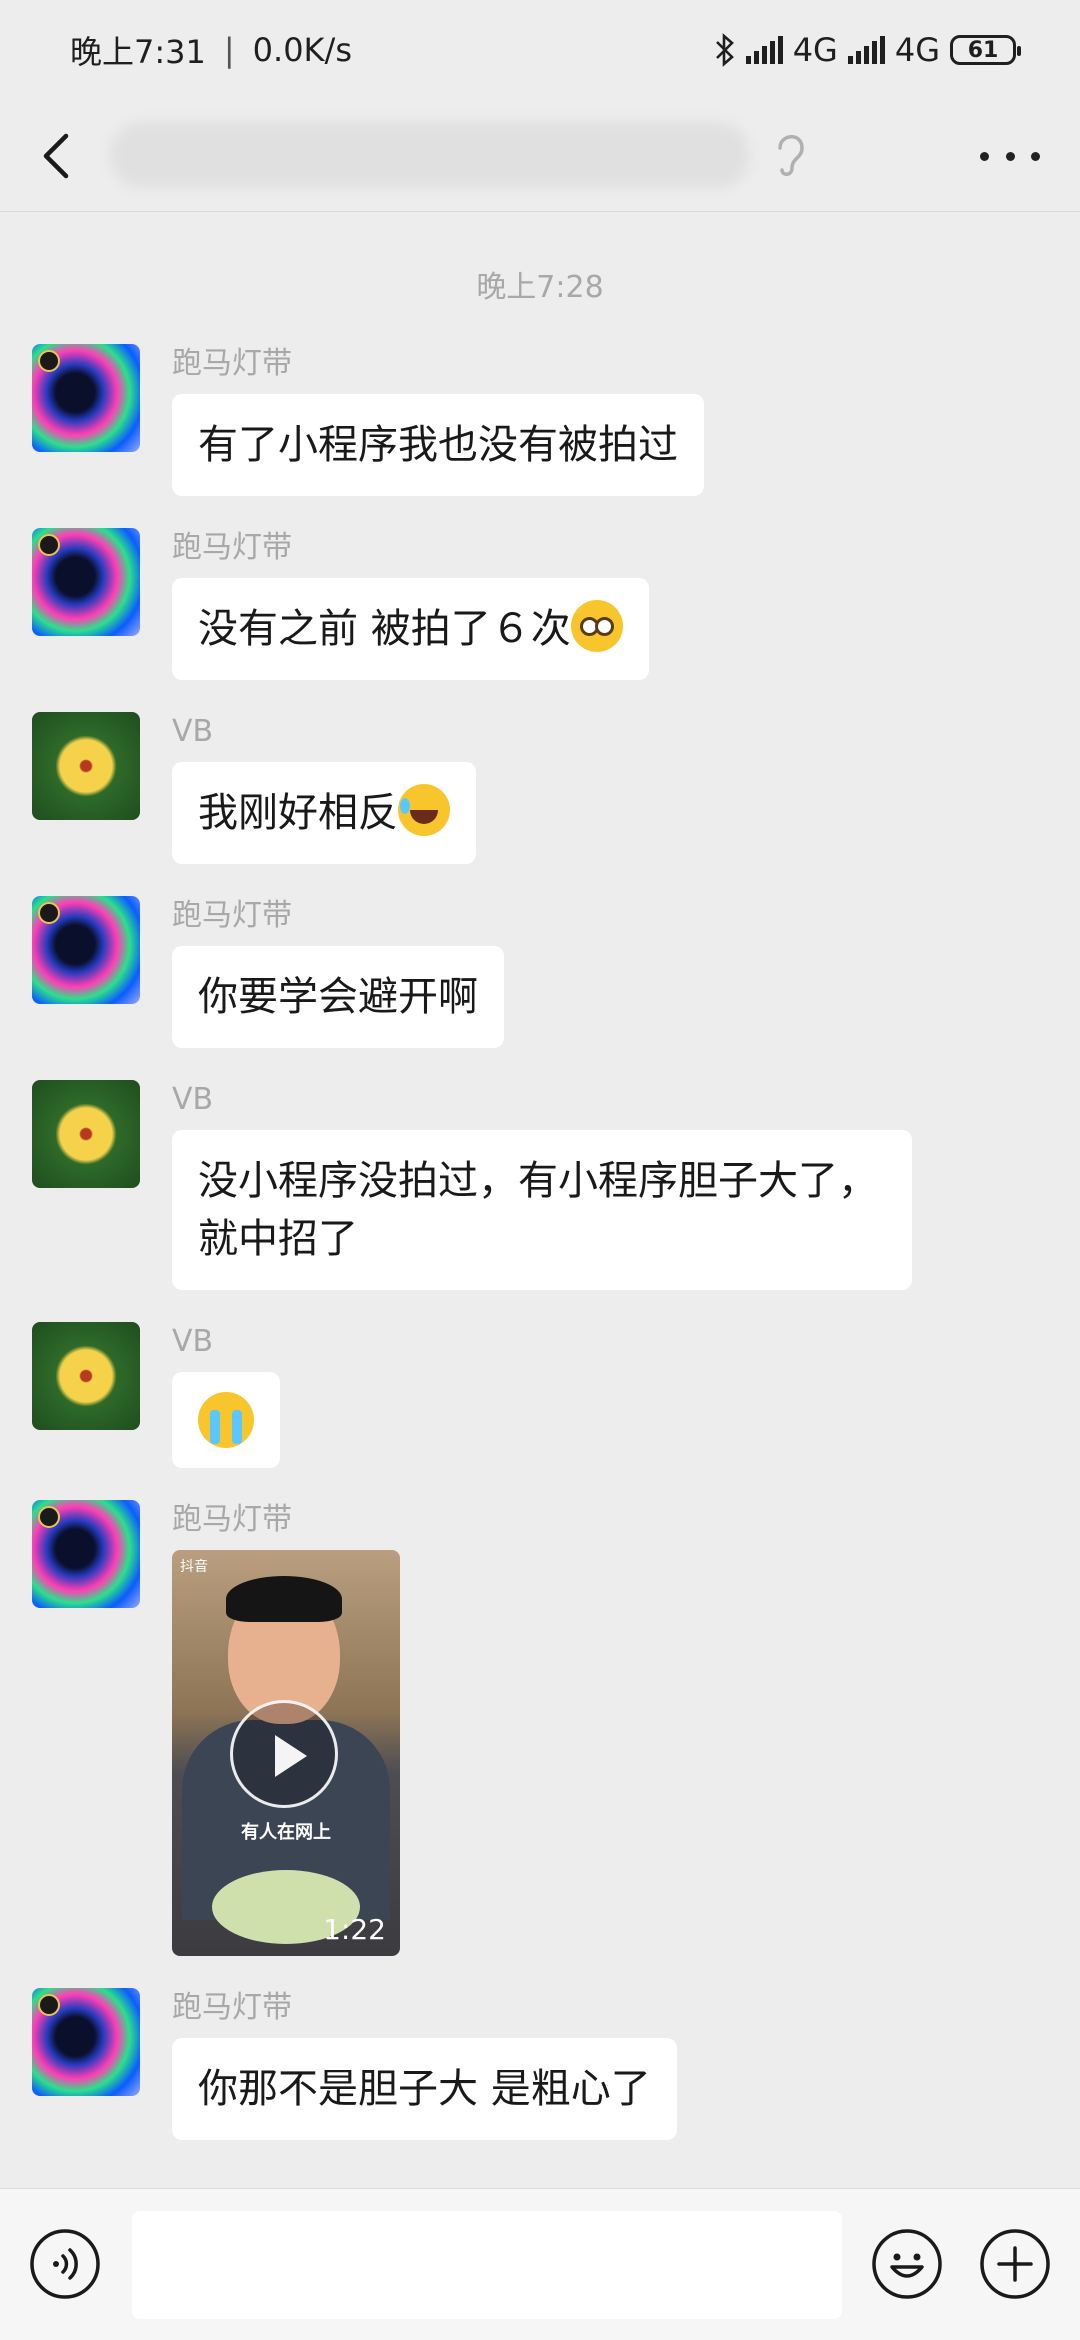 This screenshot has height=2340, width=1080. I want to click on video-duration: 1:22, so click(354, 1929).